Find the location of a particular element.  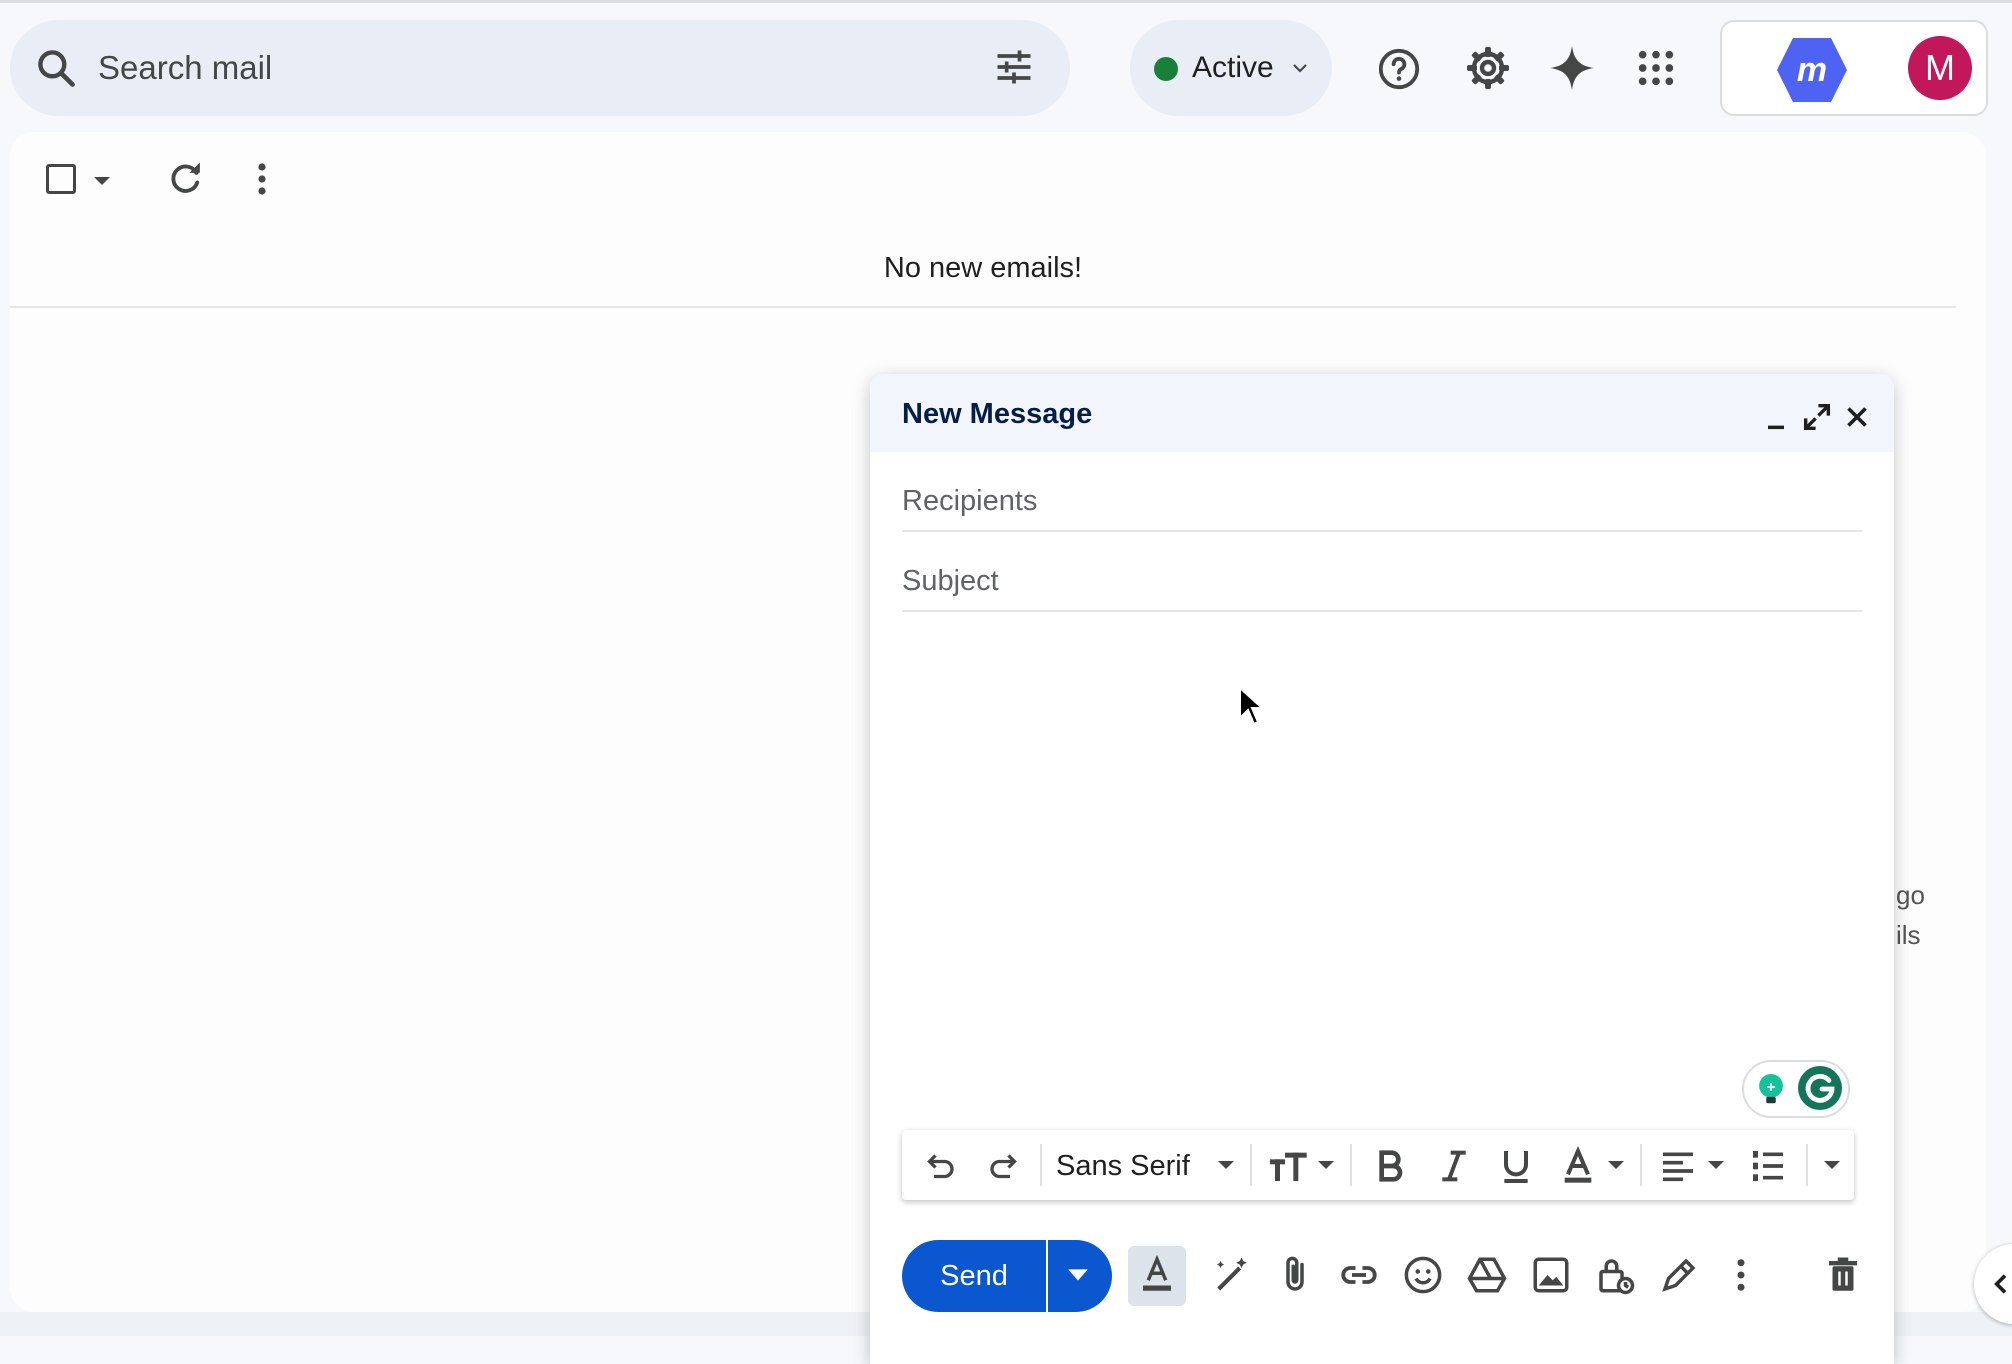

refresh-icon is located at coordinates (185, 179).